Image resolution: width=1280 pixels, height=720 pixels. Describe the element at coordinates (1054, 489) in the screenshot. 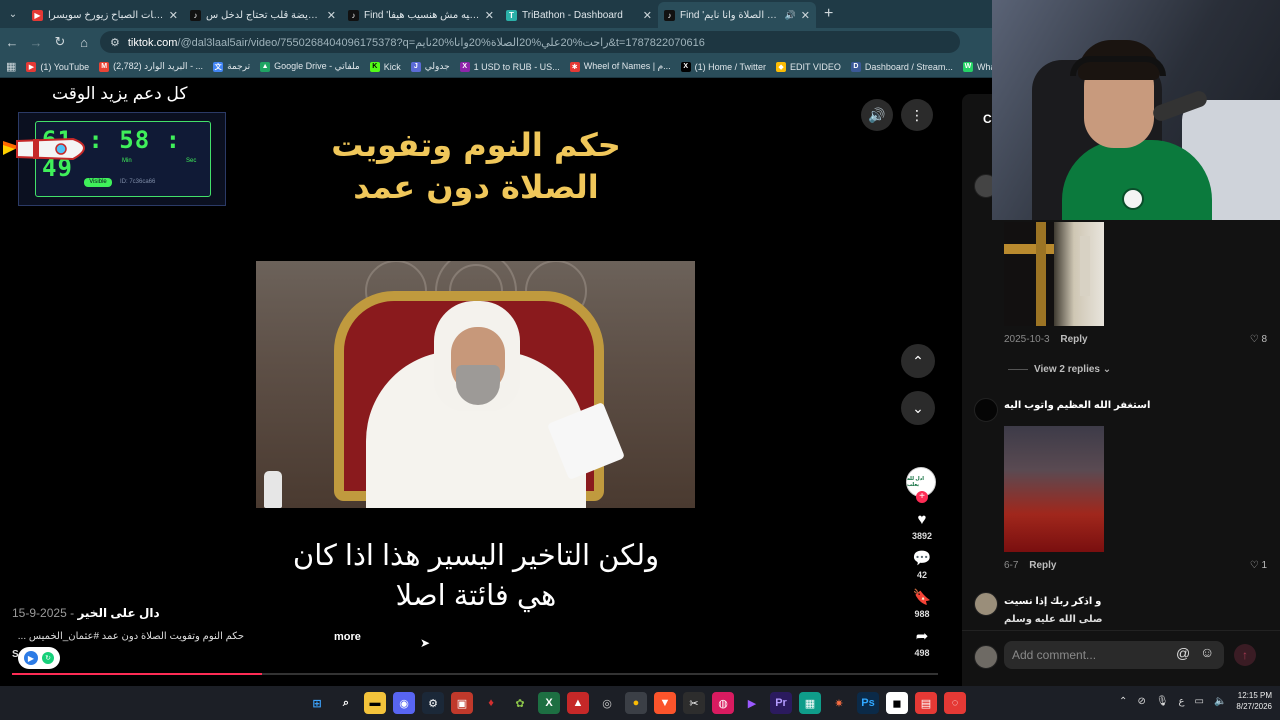

I see `comment-image-red-landscape` at that location.